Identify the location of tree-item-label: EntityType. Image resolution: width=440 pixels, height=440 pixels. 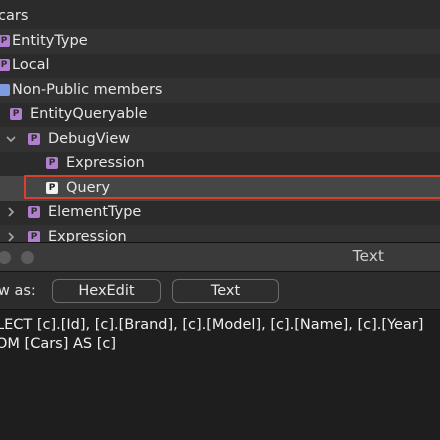
(50, 41).